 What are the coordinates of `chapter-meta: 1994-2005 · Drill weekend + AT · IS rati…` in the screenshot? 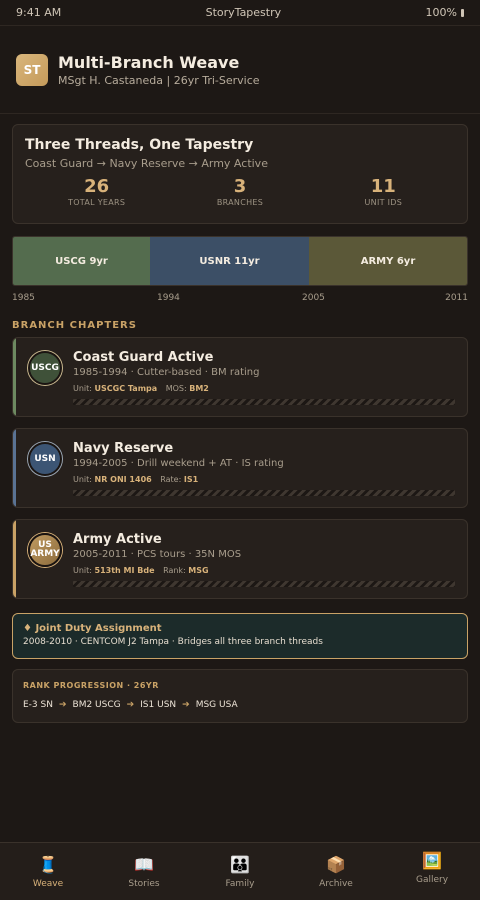 It's located at (178, 463).